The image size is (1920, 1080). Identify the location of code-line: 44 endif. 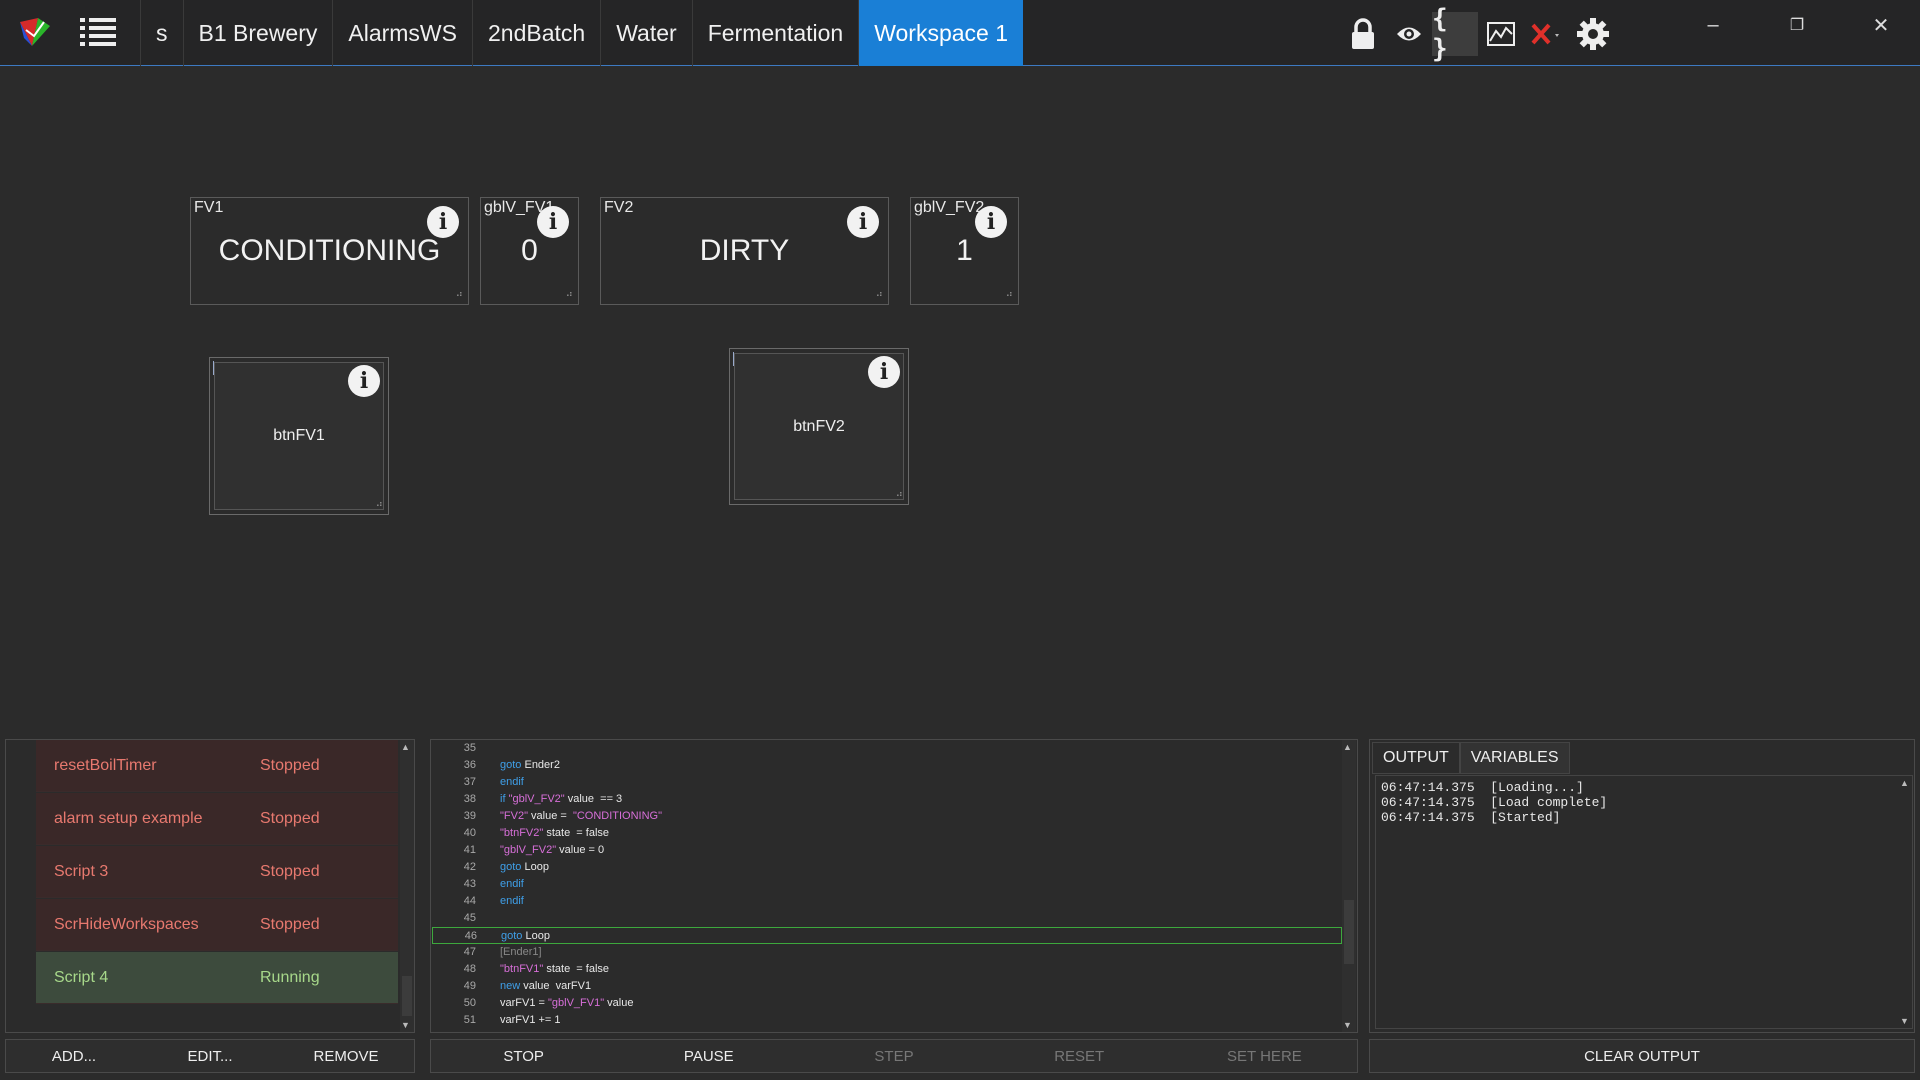
(887, 901).